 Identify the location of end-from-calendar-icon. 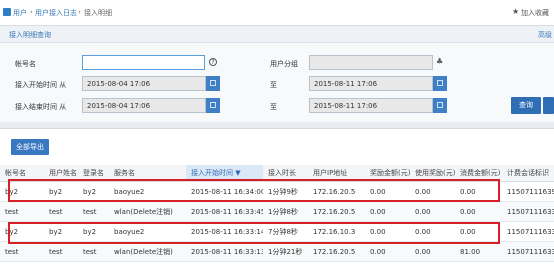
(213, 105).